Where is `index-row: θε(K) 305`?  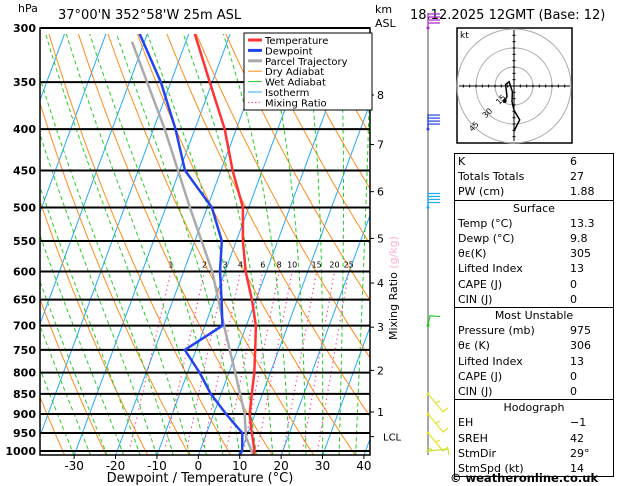 index-row: θε(K) 305 is located at coordinates (534, 253).